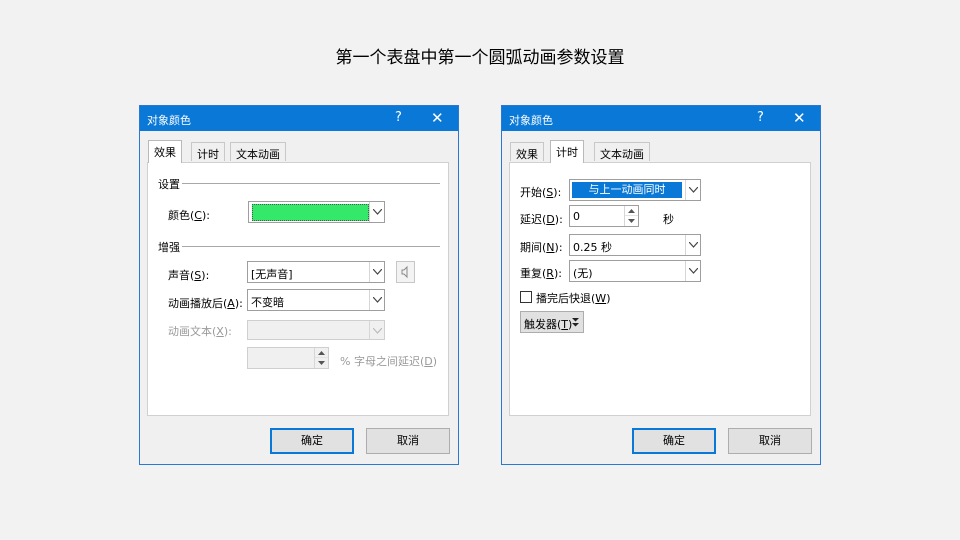 This screenshot has height=540, width=960. Describe the element at coordinates (189, 215) in the screenshot. I see `color-label: 颜色(C):` at that location.